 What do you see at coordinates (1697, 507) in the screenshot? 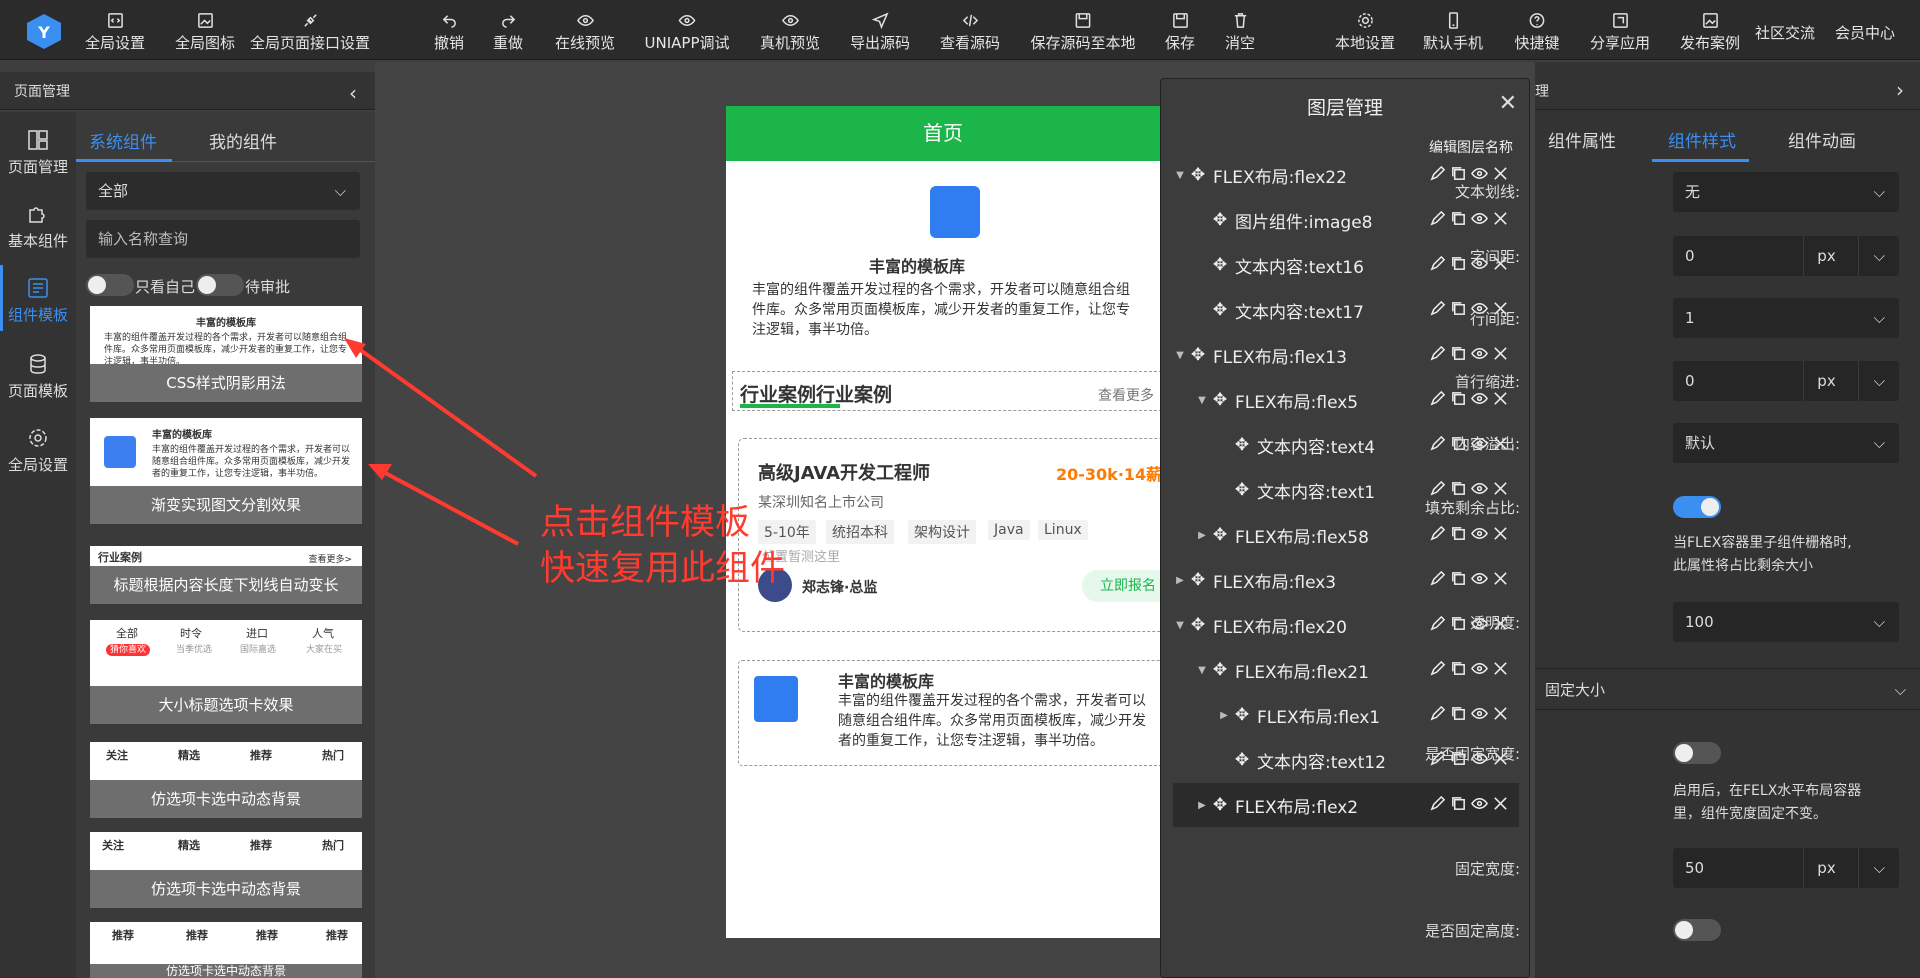
I see `flex-fill-toggle` at bounding box center [1697, 507].